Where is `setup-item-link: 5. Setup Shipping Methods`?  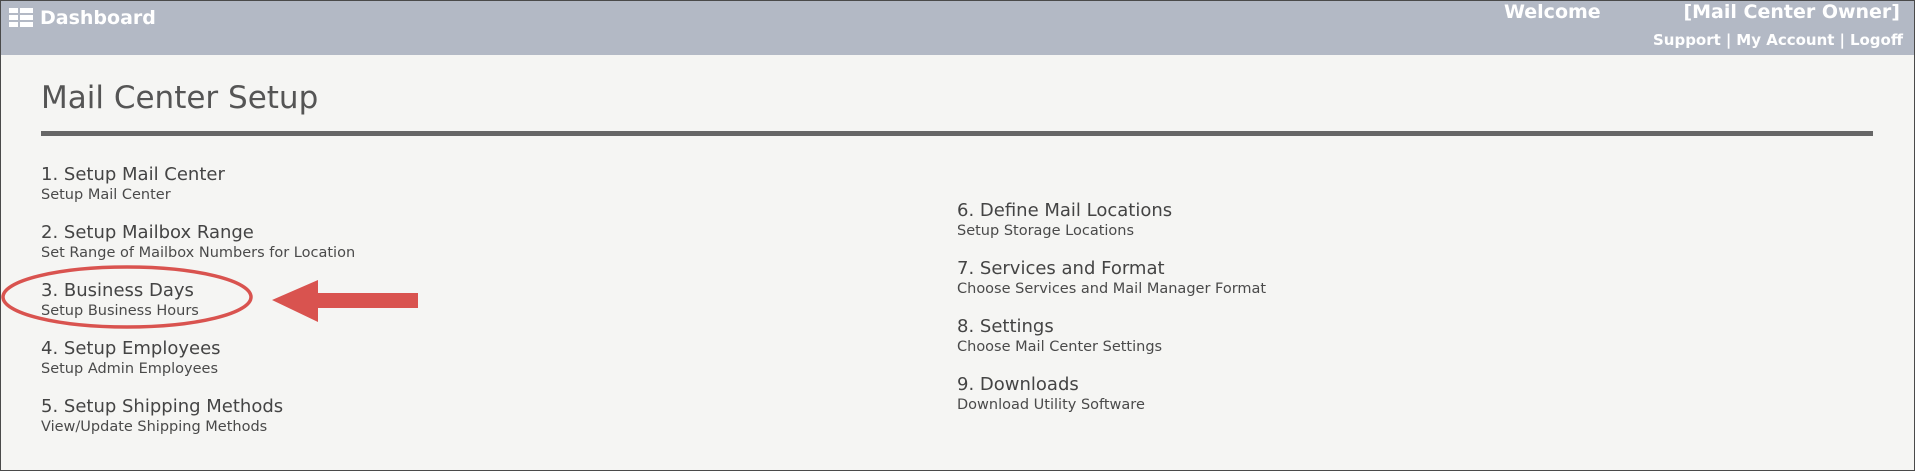
setup-item-link: 5. Setup Shipping Methods is located at coordinates (198, 407).